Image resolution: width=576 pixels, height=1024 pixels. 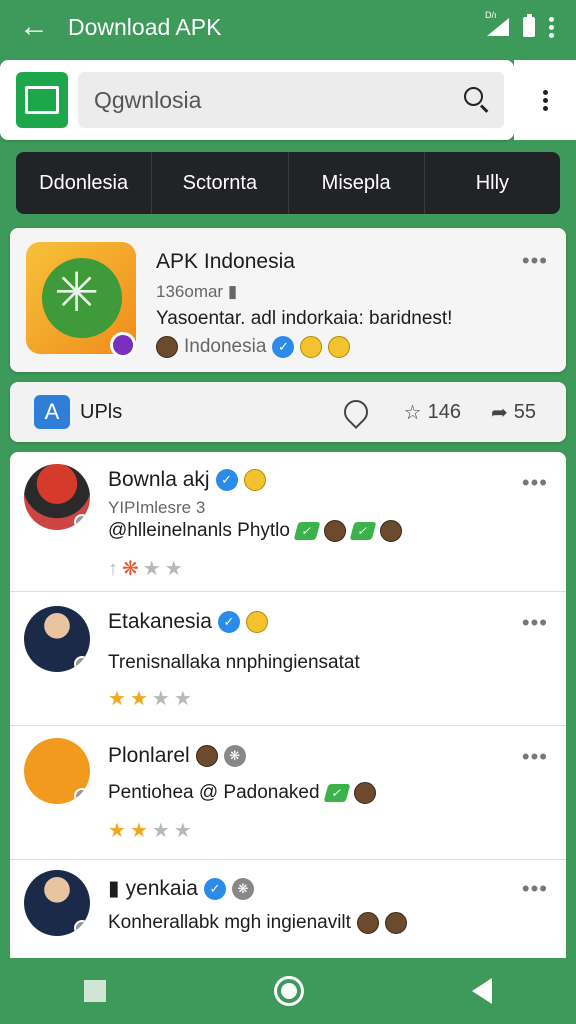 I want to click on lock-icon: ▮, so click(x=232, y=291).